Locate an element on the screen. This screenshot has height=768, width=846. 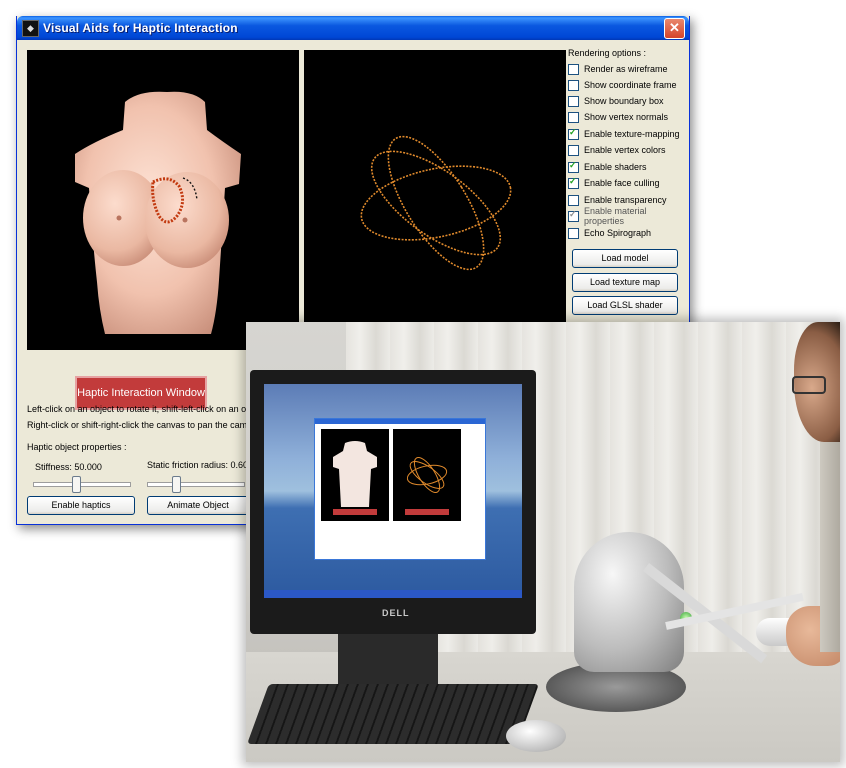
option-label: Show vertex normals is located at coordinates (626, 117).